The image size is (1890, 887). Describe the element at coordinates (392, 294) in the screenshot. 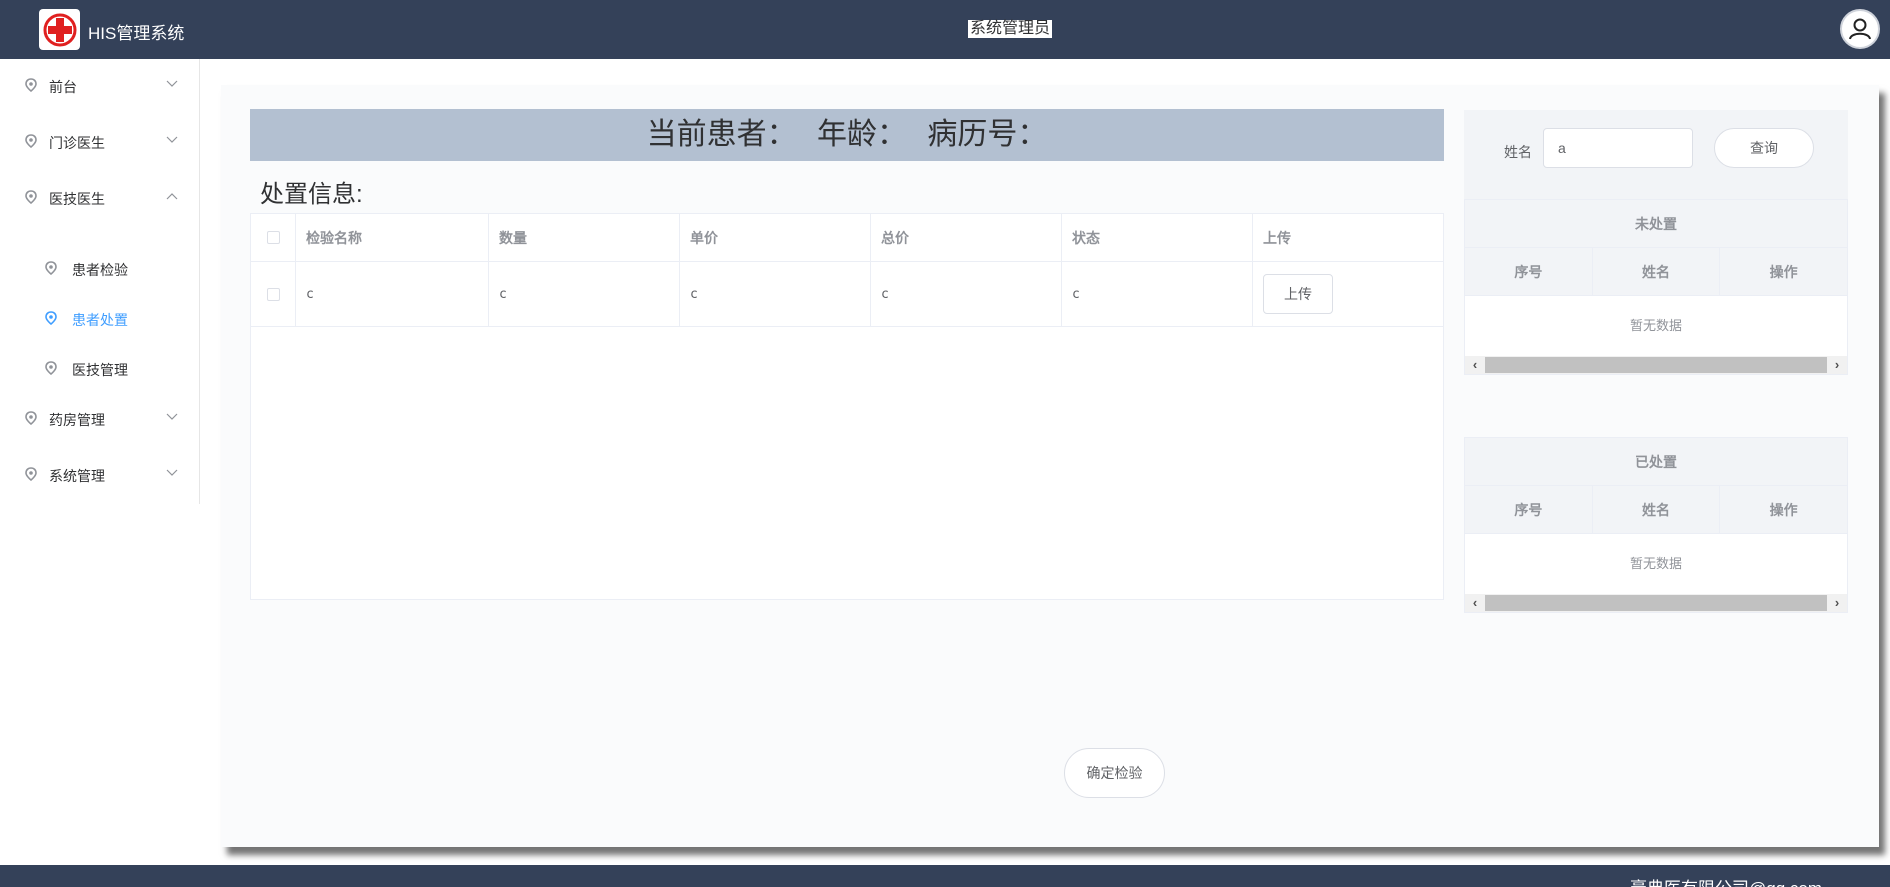

I see `cell-name: c` at that location.